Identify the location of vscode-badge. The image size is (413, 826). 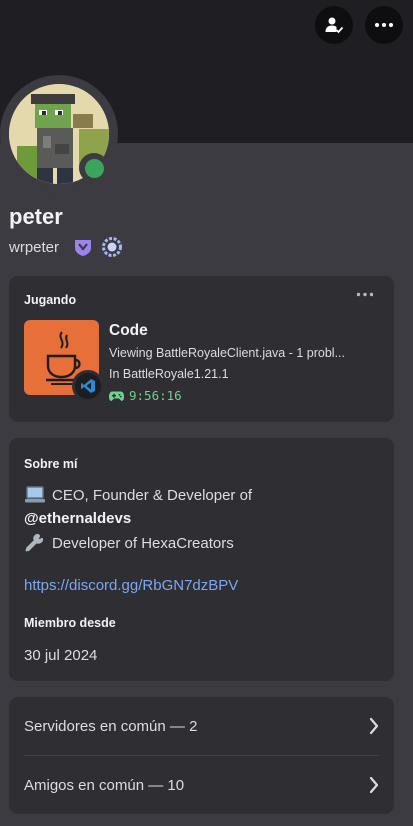
(88, 386).